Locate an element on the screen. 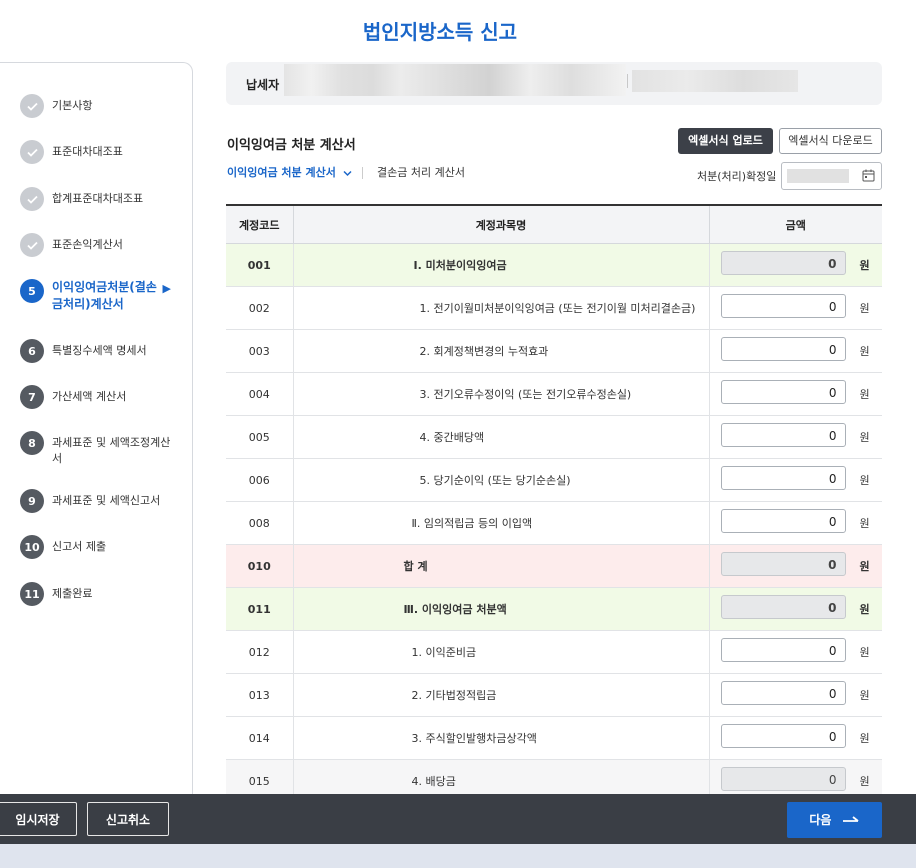  account-name: Ⅱ. 임의적립금 등의 이입액 is located at coordinates (500, 523).